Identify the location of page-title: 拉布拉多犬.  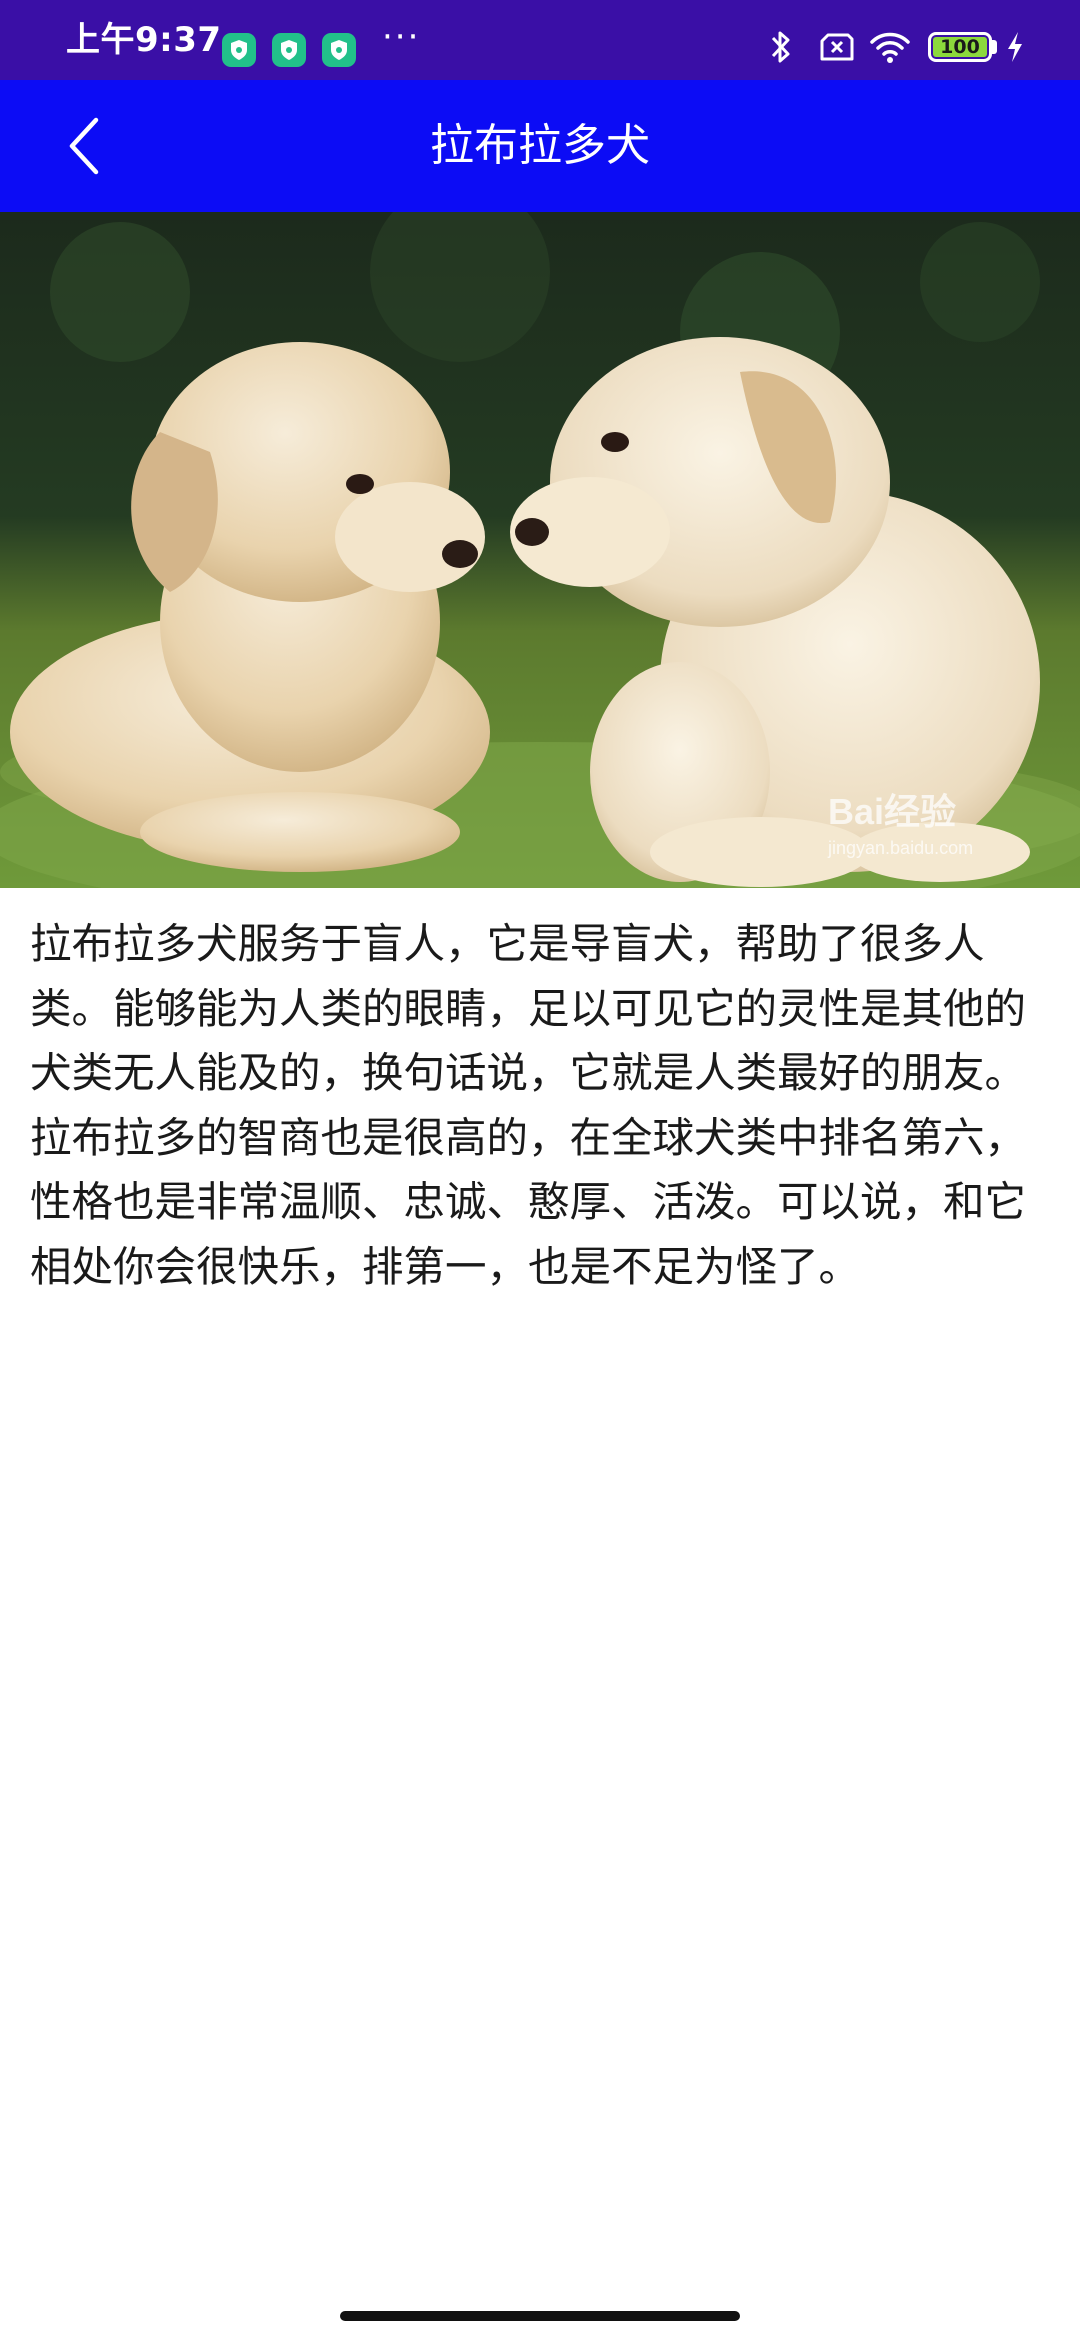
(540, 145).